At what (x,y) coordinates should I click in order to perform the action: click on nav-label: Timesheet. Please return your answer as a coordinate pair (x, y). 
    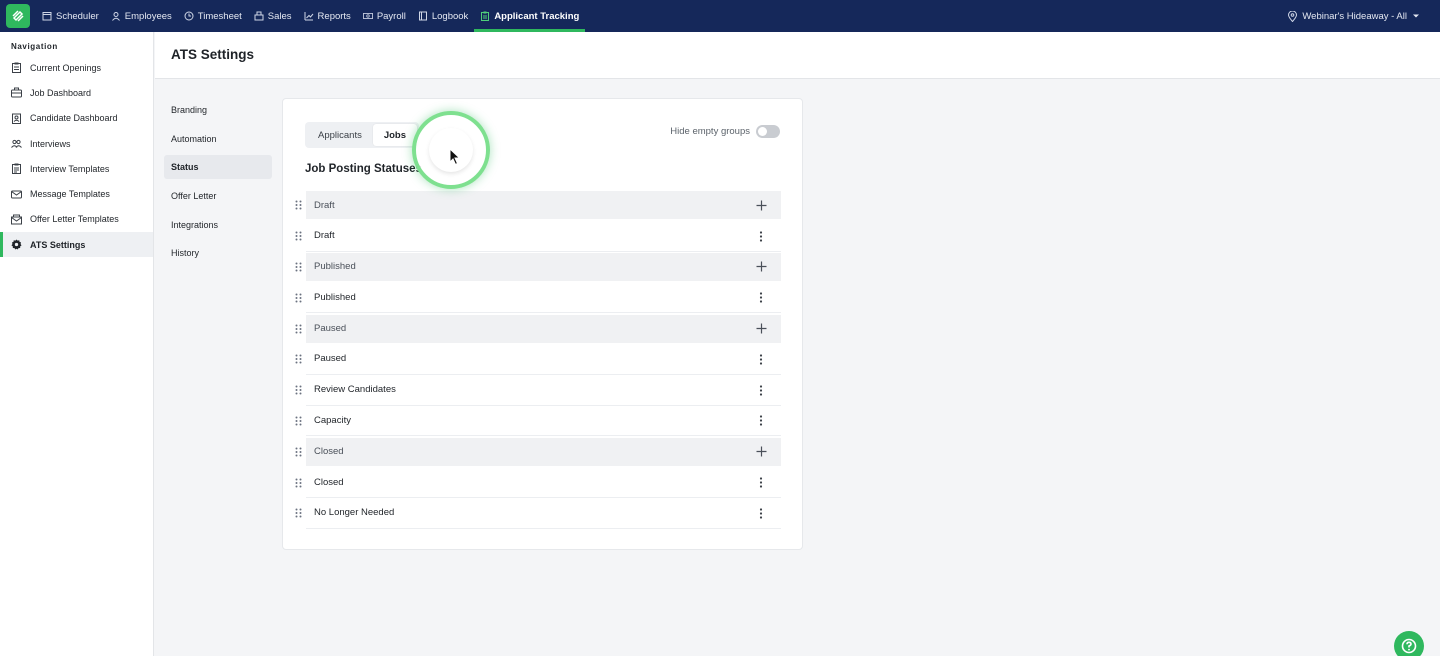
    Looking at the image, I should click on (219, 16).